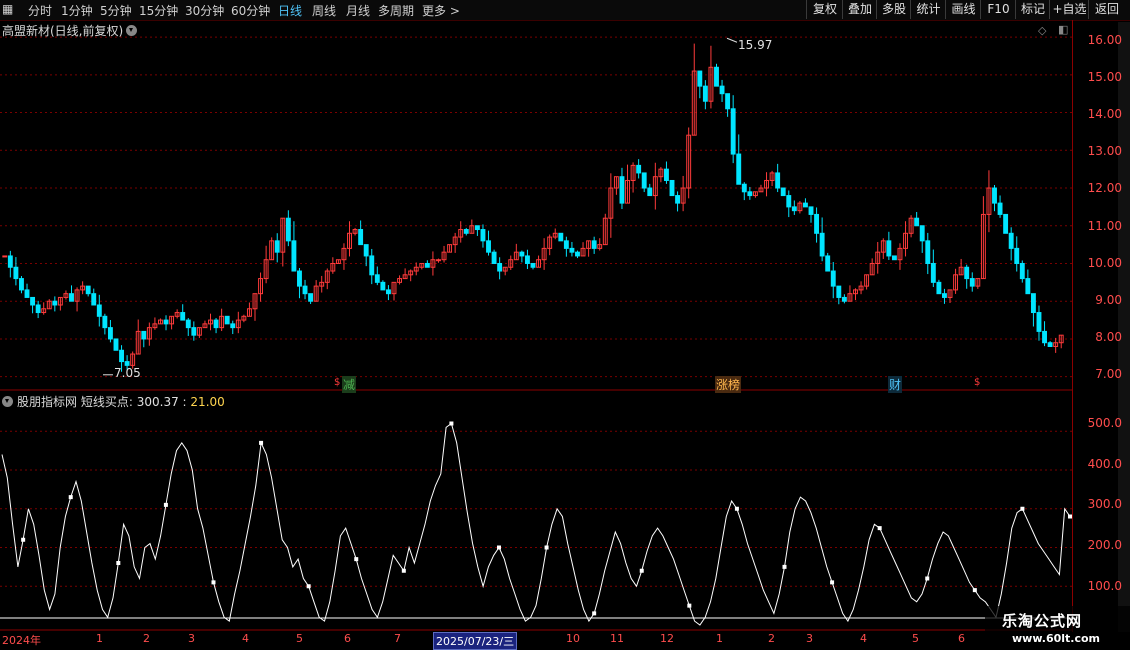 Image resolution: width=1130 pixels, height=650 pixels. Describe the element at coordinates (127, 373) in the screenshot. I see `low-price-label: 7.05` at that location.